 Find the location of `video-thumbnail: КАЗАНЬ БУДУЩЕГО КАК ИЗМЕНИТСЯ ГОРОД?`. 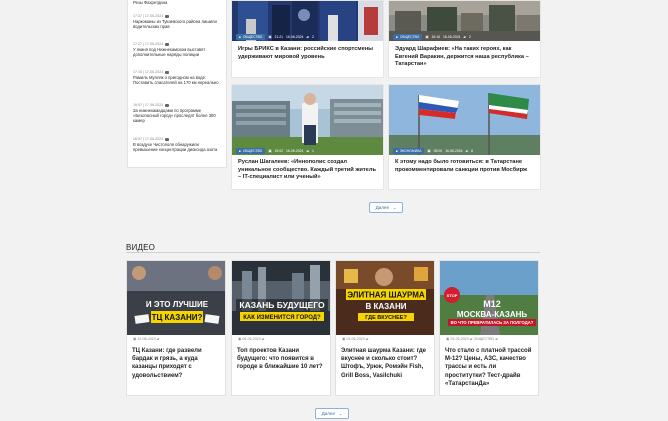

video-thumbnail: КАЗАНЬ БУДУЩЕГО КАК ИЗМЕНИТСЯ ГОРОД? is located at coordinates (281, 298).